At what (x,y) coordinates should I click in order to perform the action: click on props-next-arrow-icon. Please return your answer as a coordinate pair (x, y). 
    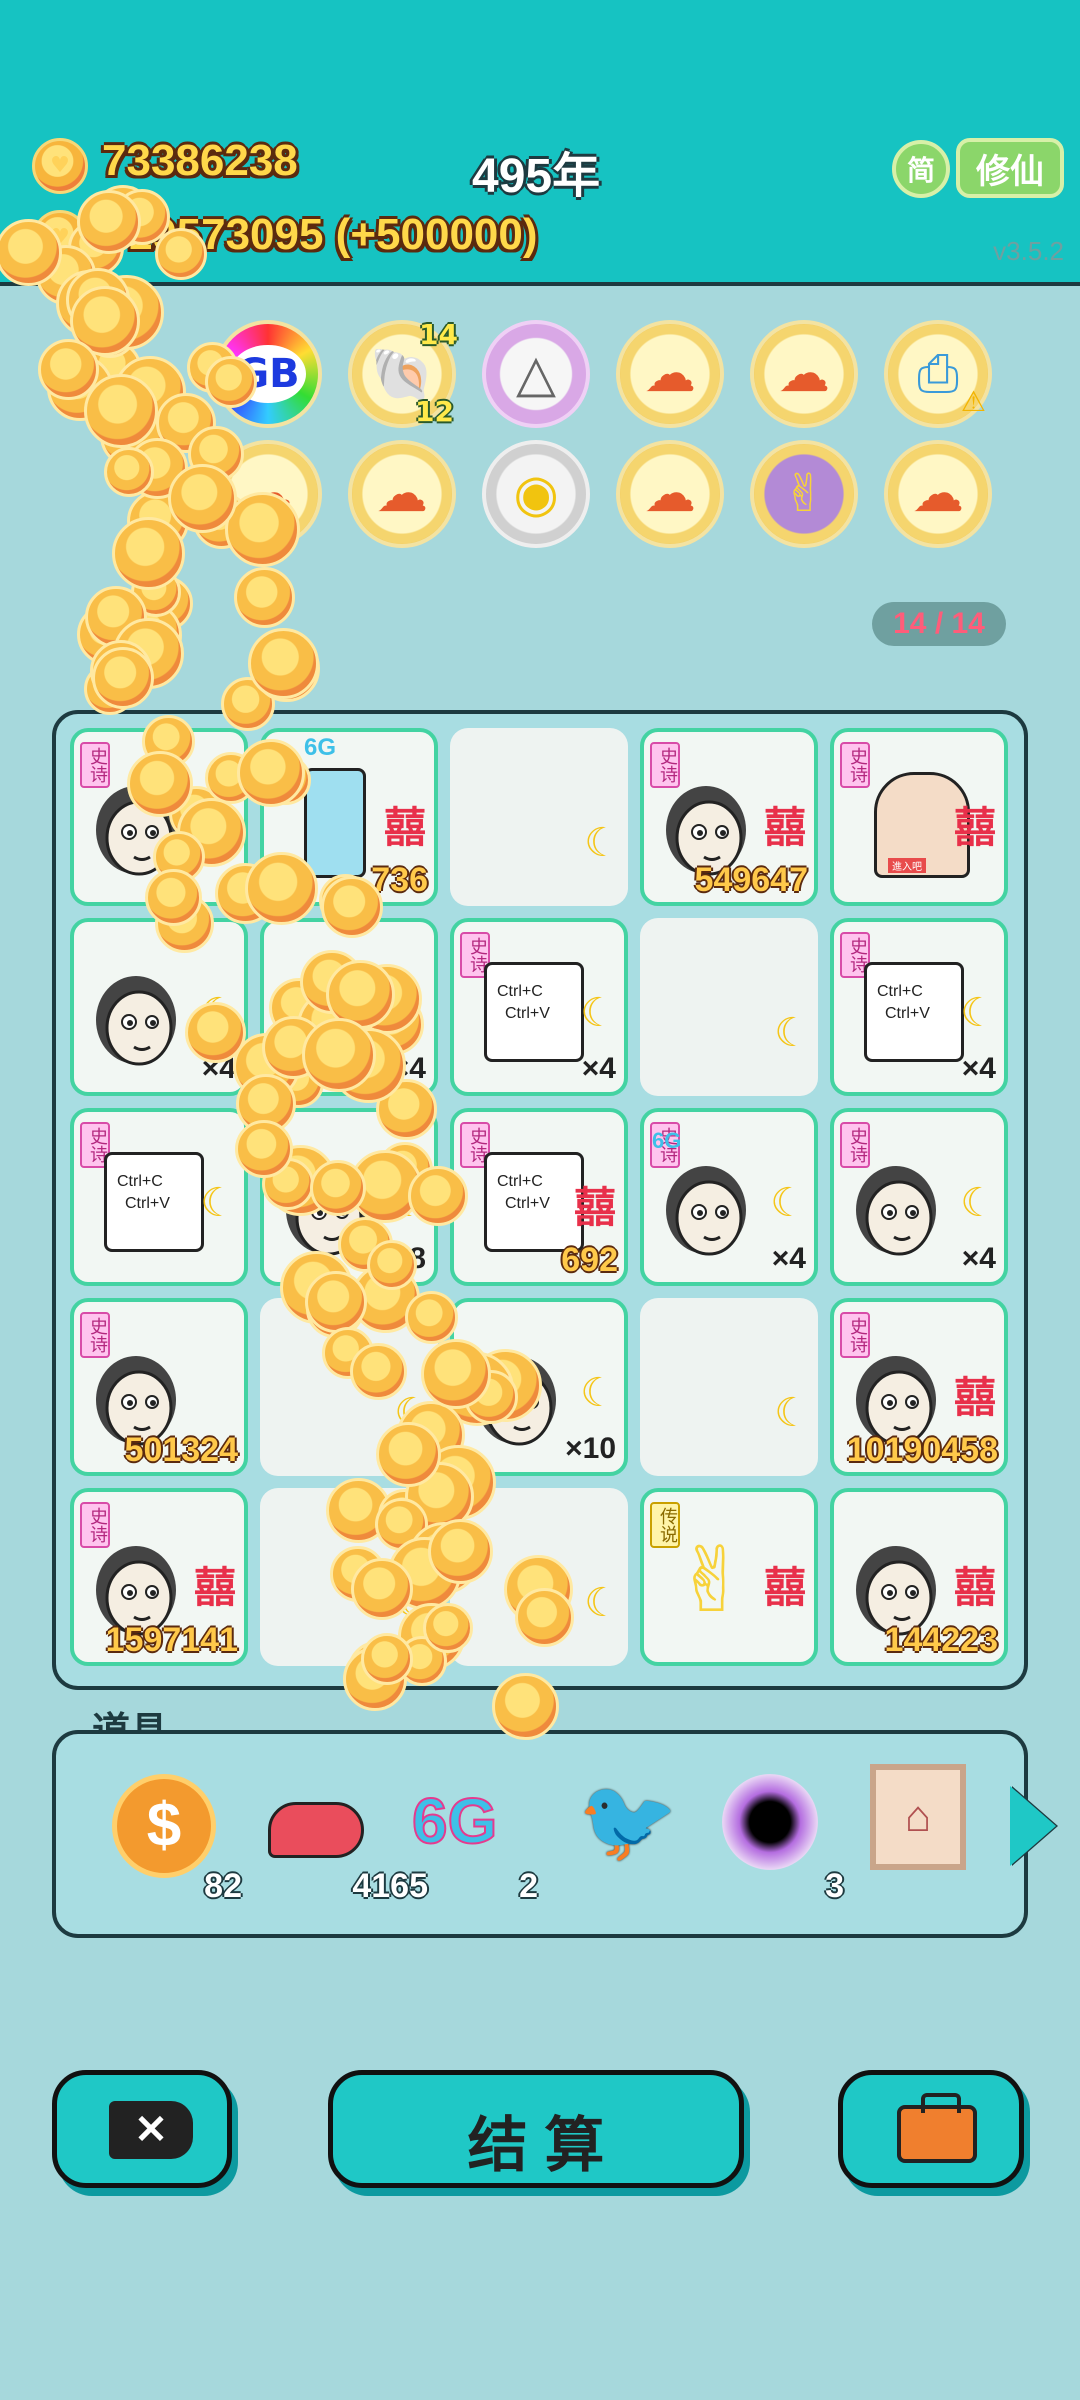
    Looking at the image, I should click on (1033, 1826).